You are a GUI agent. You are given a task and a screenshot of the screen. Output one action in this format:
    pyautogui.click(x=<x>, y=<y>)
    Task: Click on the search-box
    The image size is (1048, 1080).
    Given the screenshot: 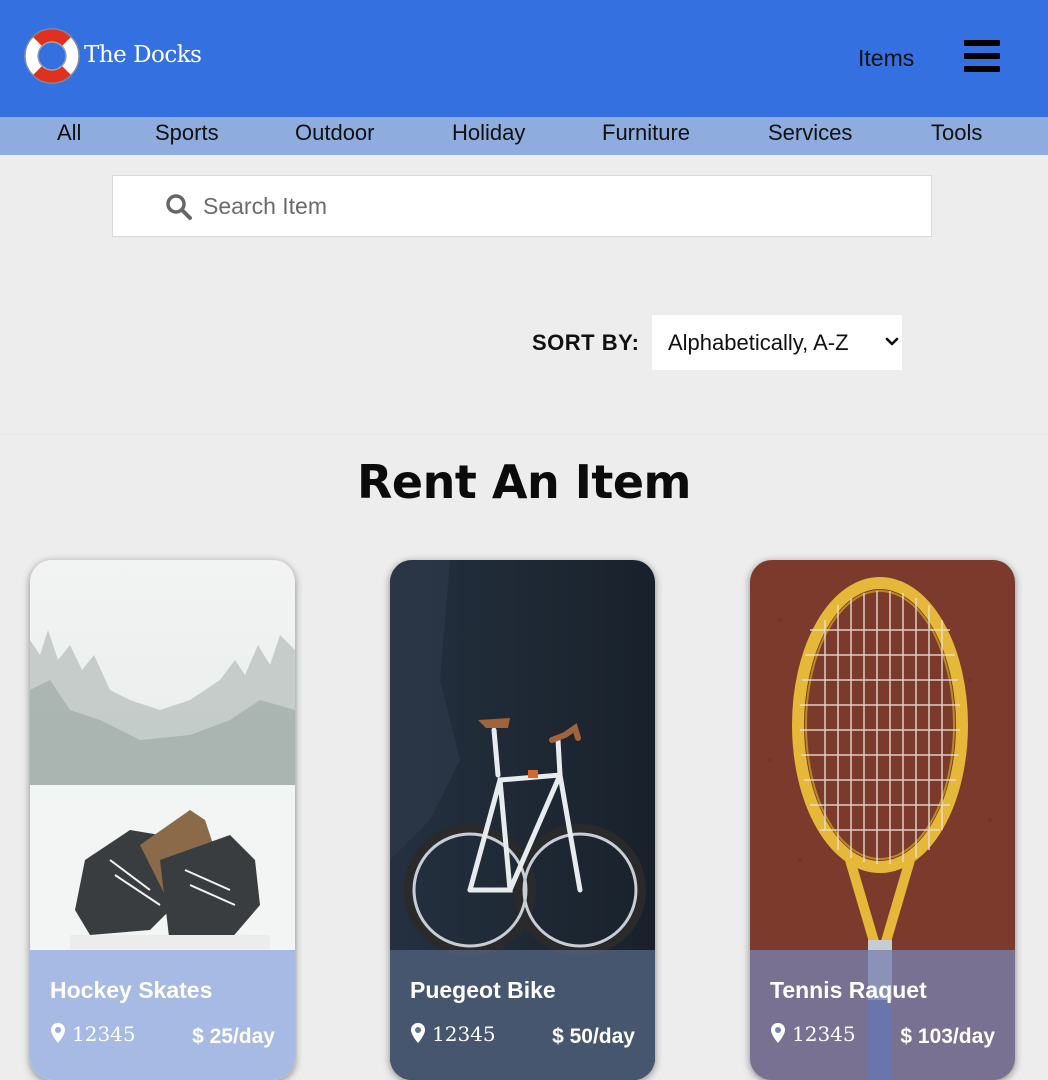 What is the action you would take?
    pyautogui.click(x=522, y=206)
    